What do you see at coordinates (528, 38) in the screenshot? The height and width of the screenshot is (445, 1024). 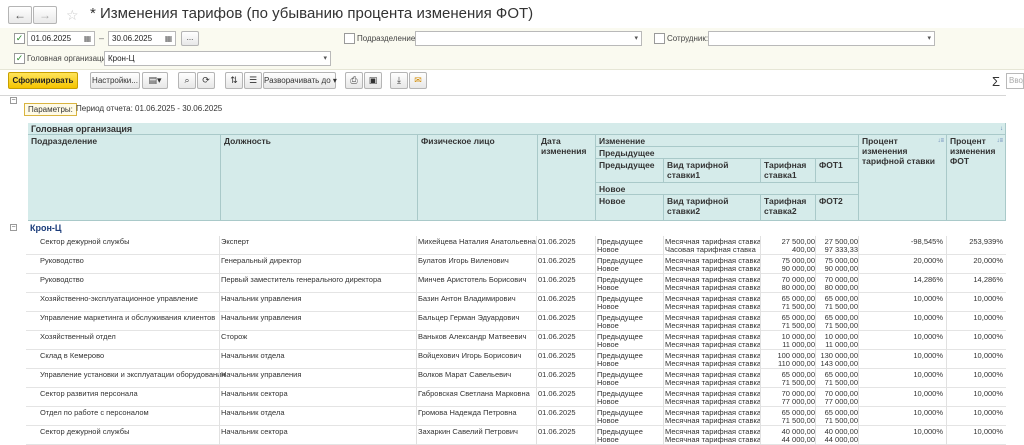 I see `department-field: ▾` at bounding box center [528, 38].